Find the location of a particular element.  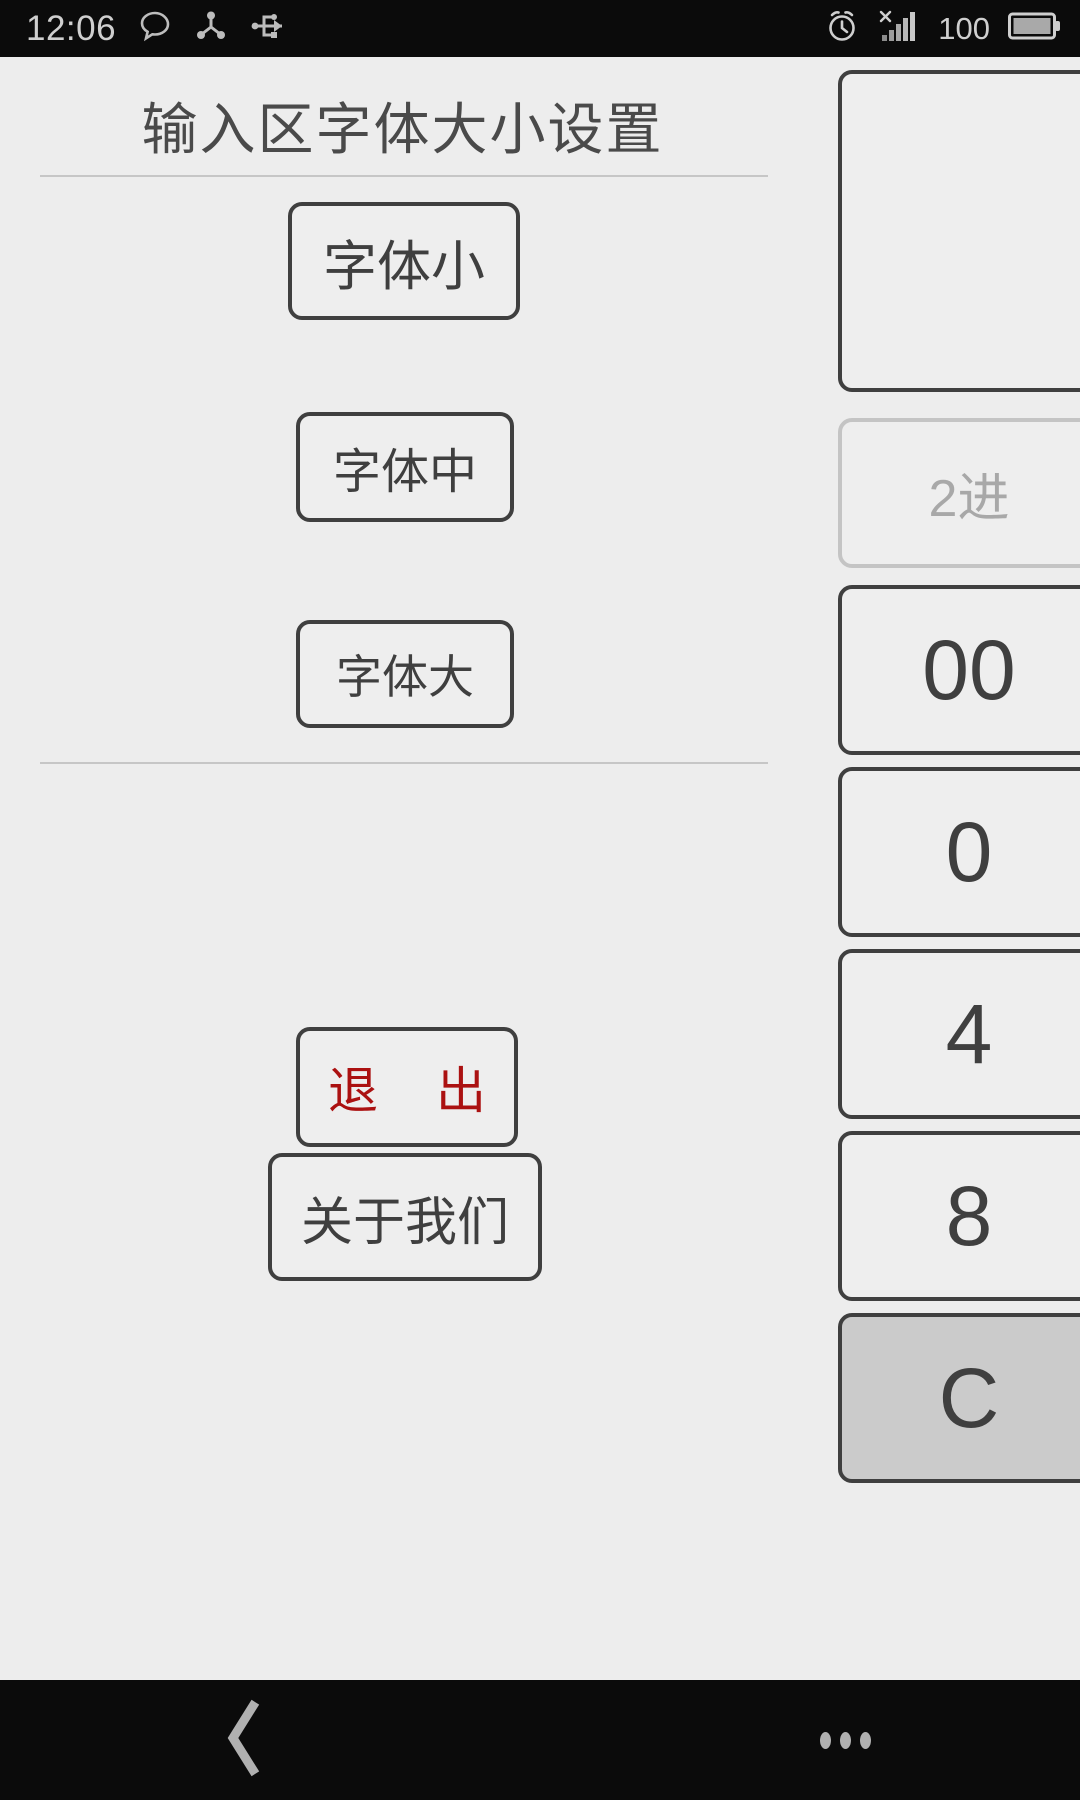

back-icon is located at coordinates (245, 1740).